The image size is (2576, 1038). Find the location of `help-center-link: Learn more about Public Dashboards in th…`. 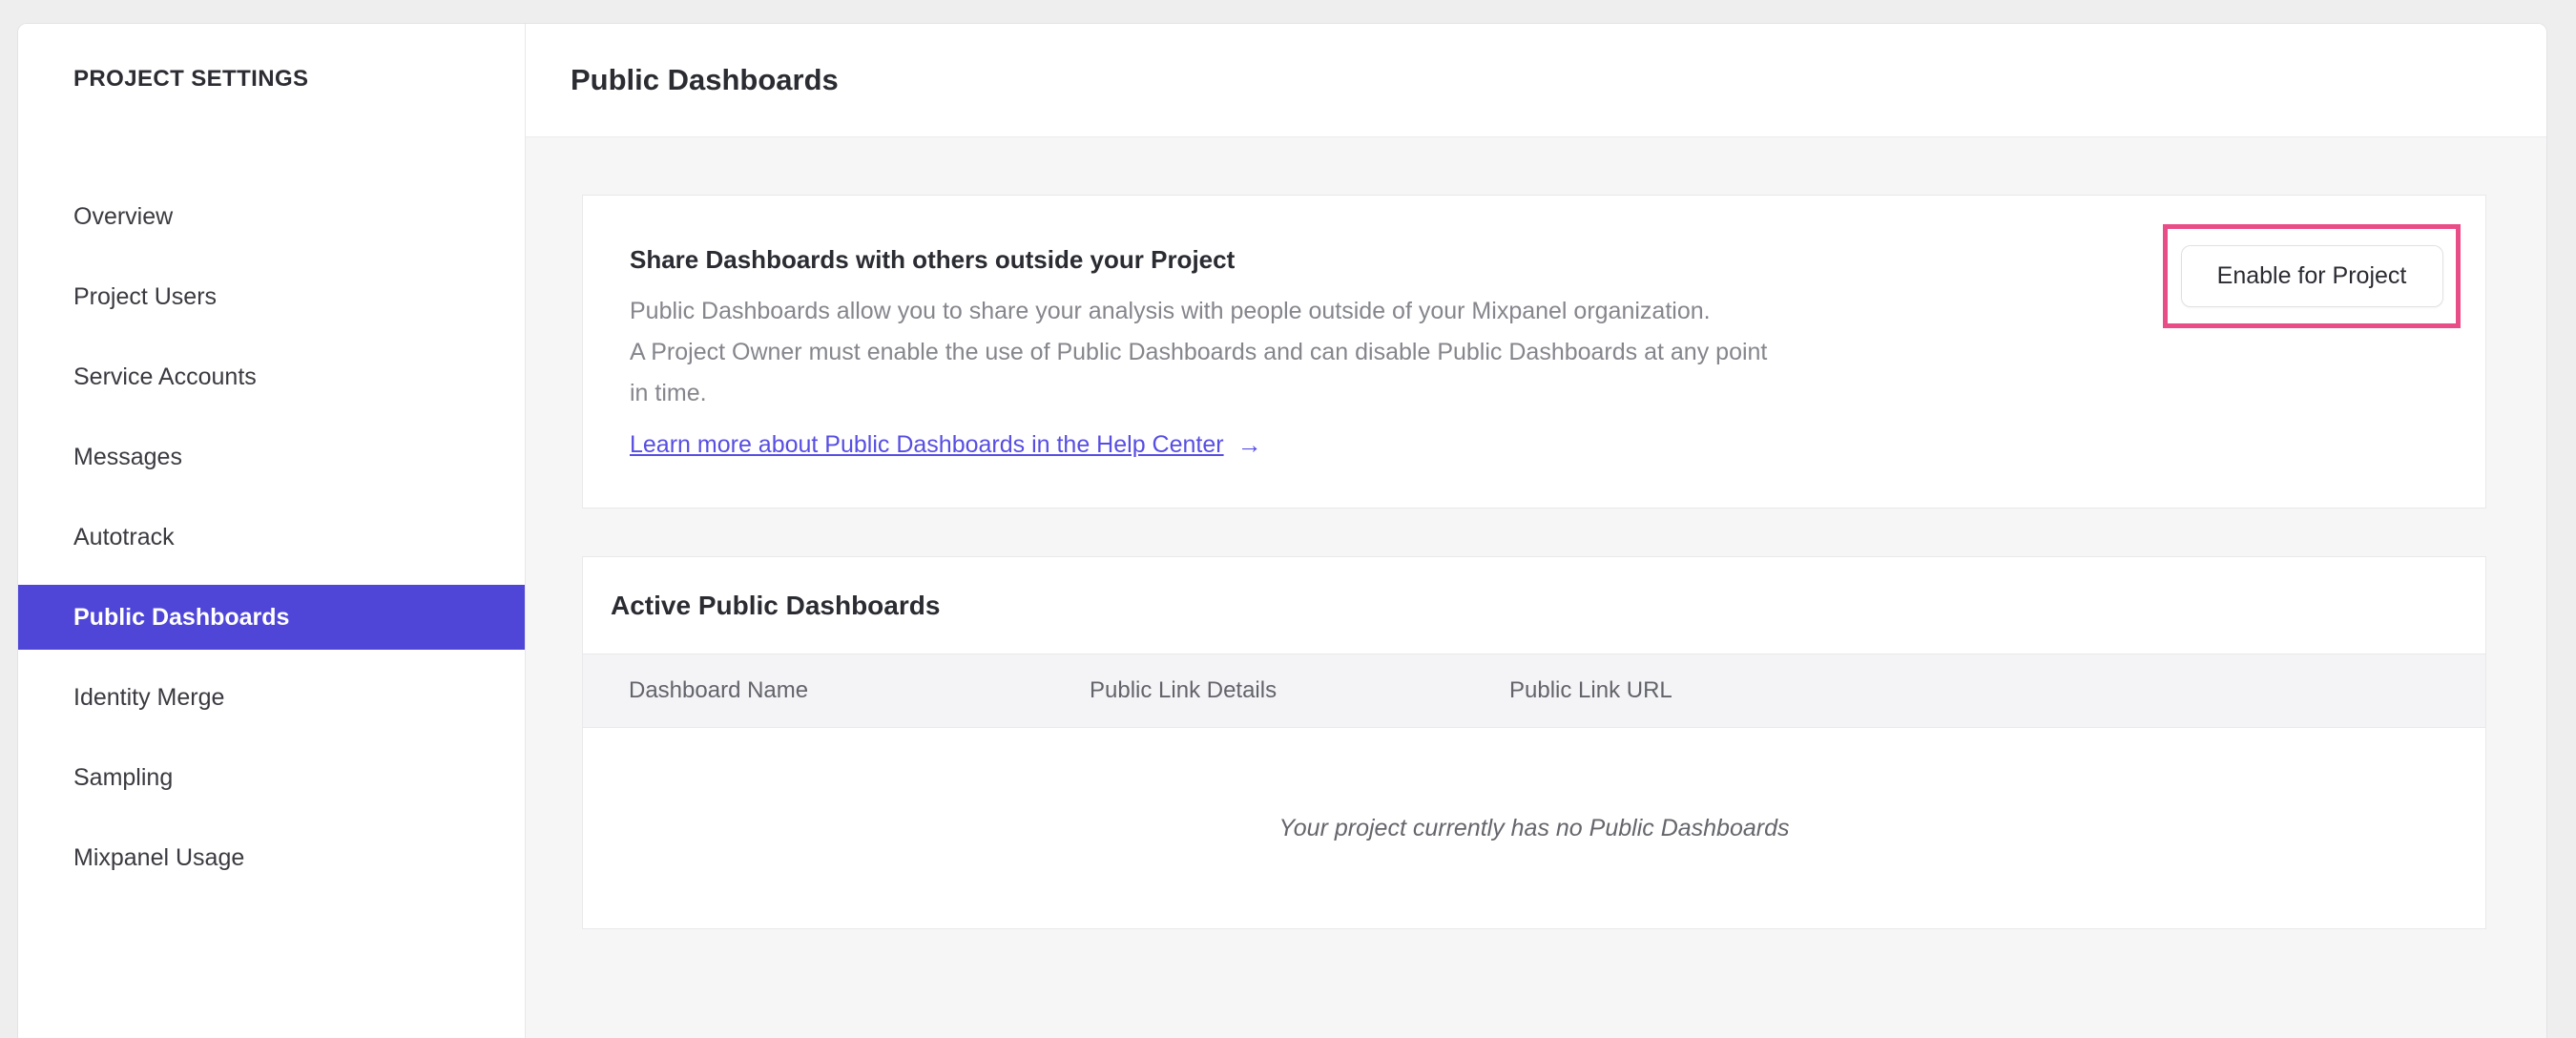

help-center-link: Learn more about Public Dashboards in th… is located at coordinates (927, 445).